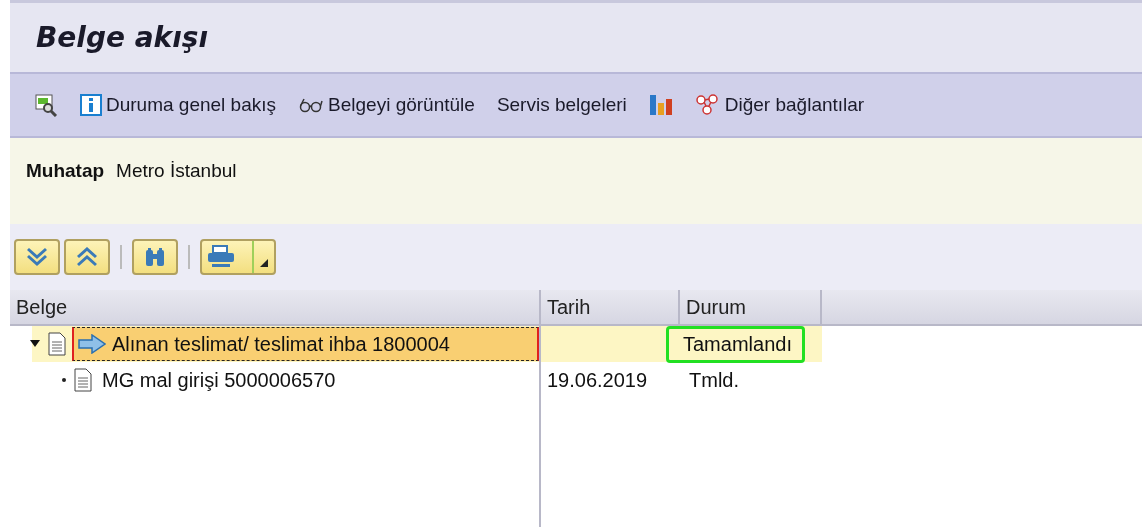  What do you see at coordinates (35, 344) in the screenshot?
I see `expand-triangle-icon` at bounding box center [35, 344].